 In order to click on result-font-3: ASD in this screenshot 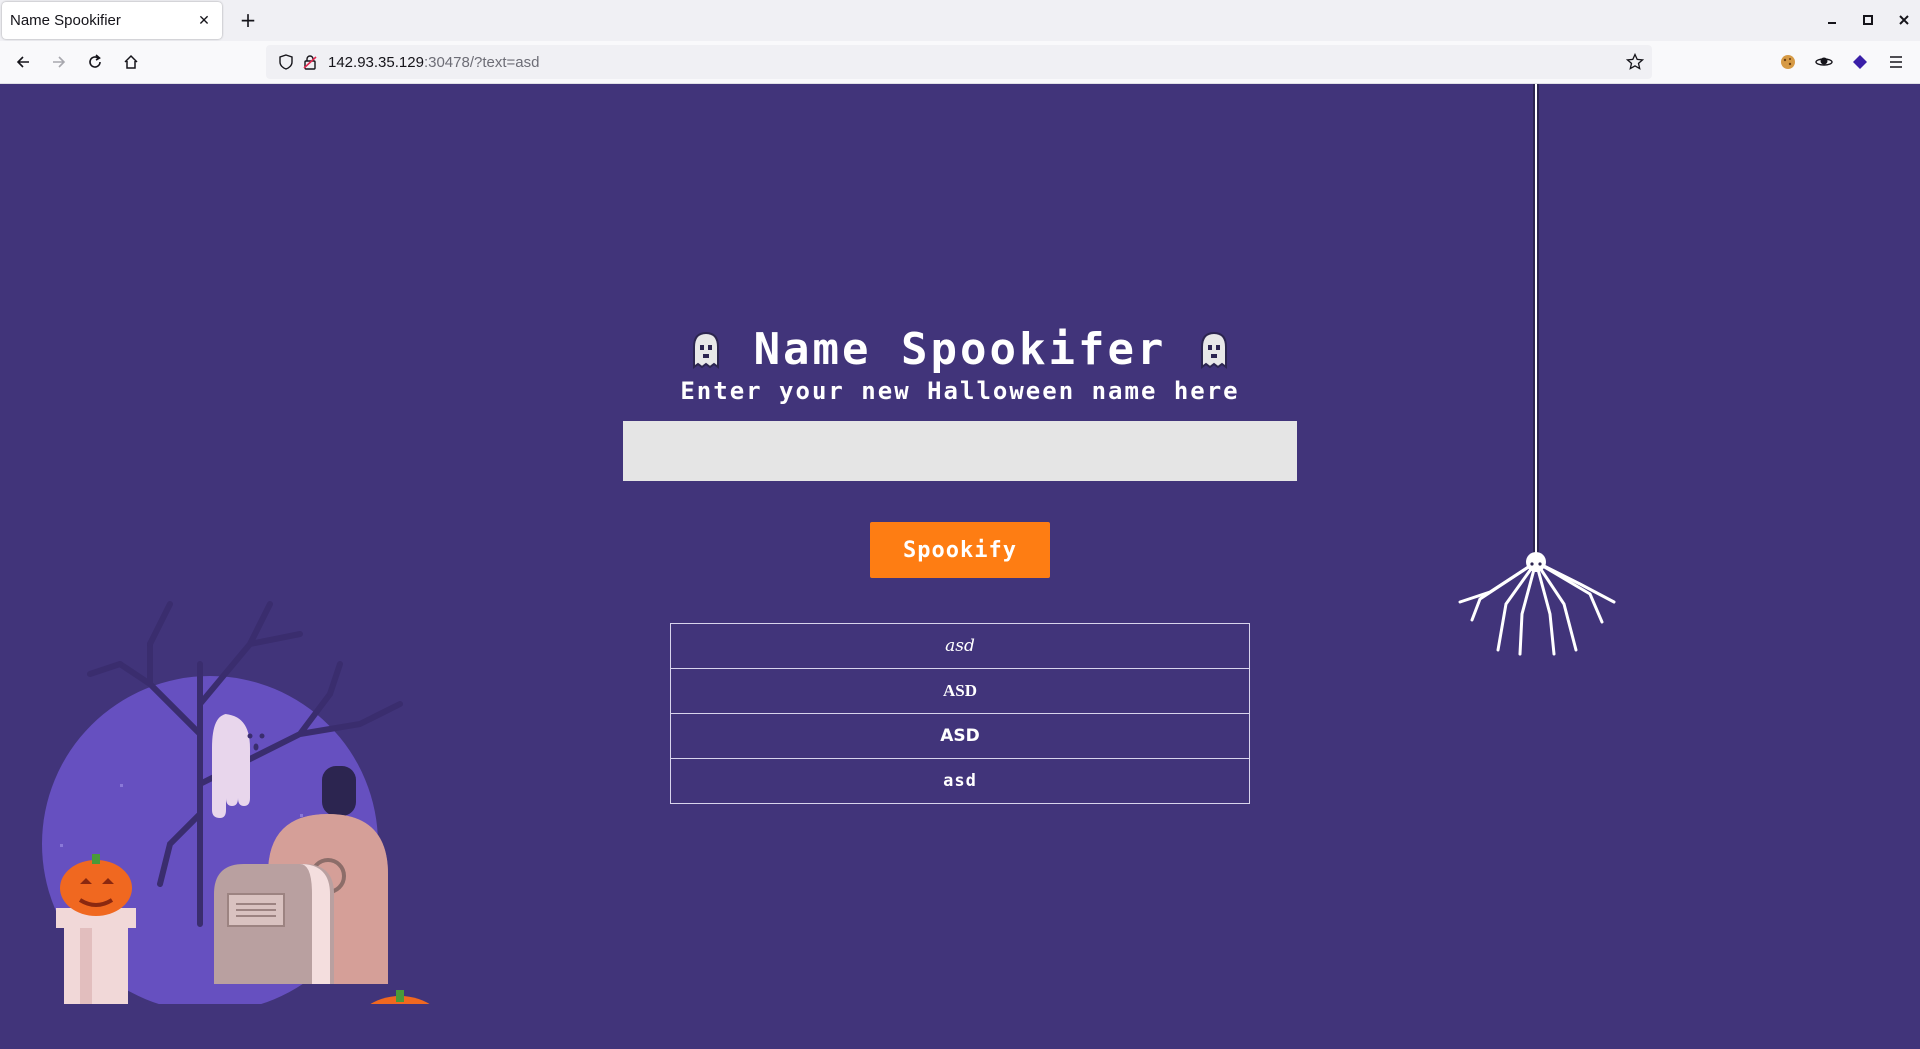, I will do `click(960, 736)`.